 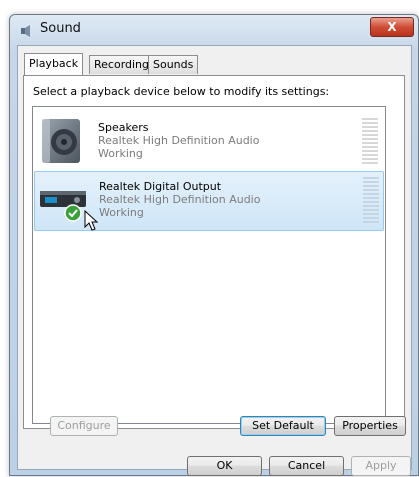 I want to click on tab-playback: Playback, so click(x=54, y=64).